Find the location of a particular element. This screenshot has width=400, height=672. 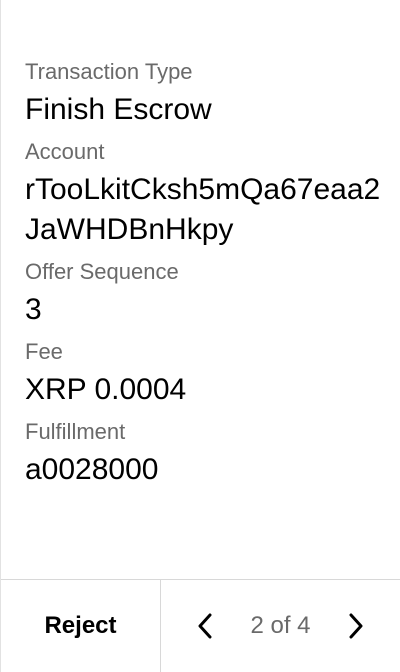

reject-button: Reject is located at coordinates (81, 626).